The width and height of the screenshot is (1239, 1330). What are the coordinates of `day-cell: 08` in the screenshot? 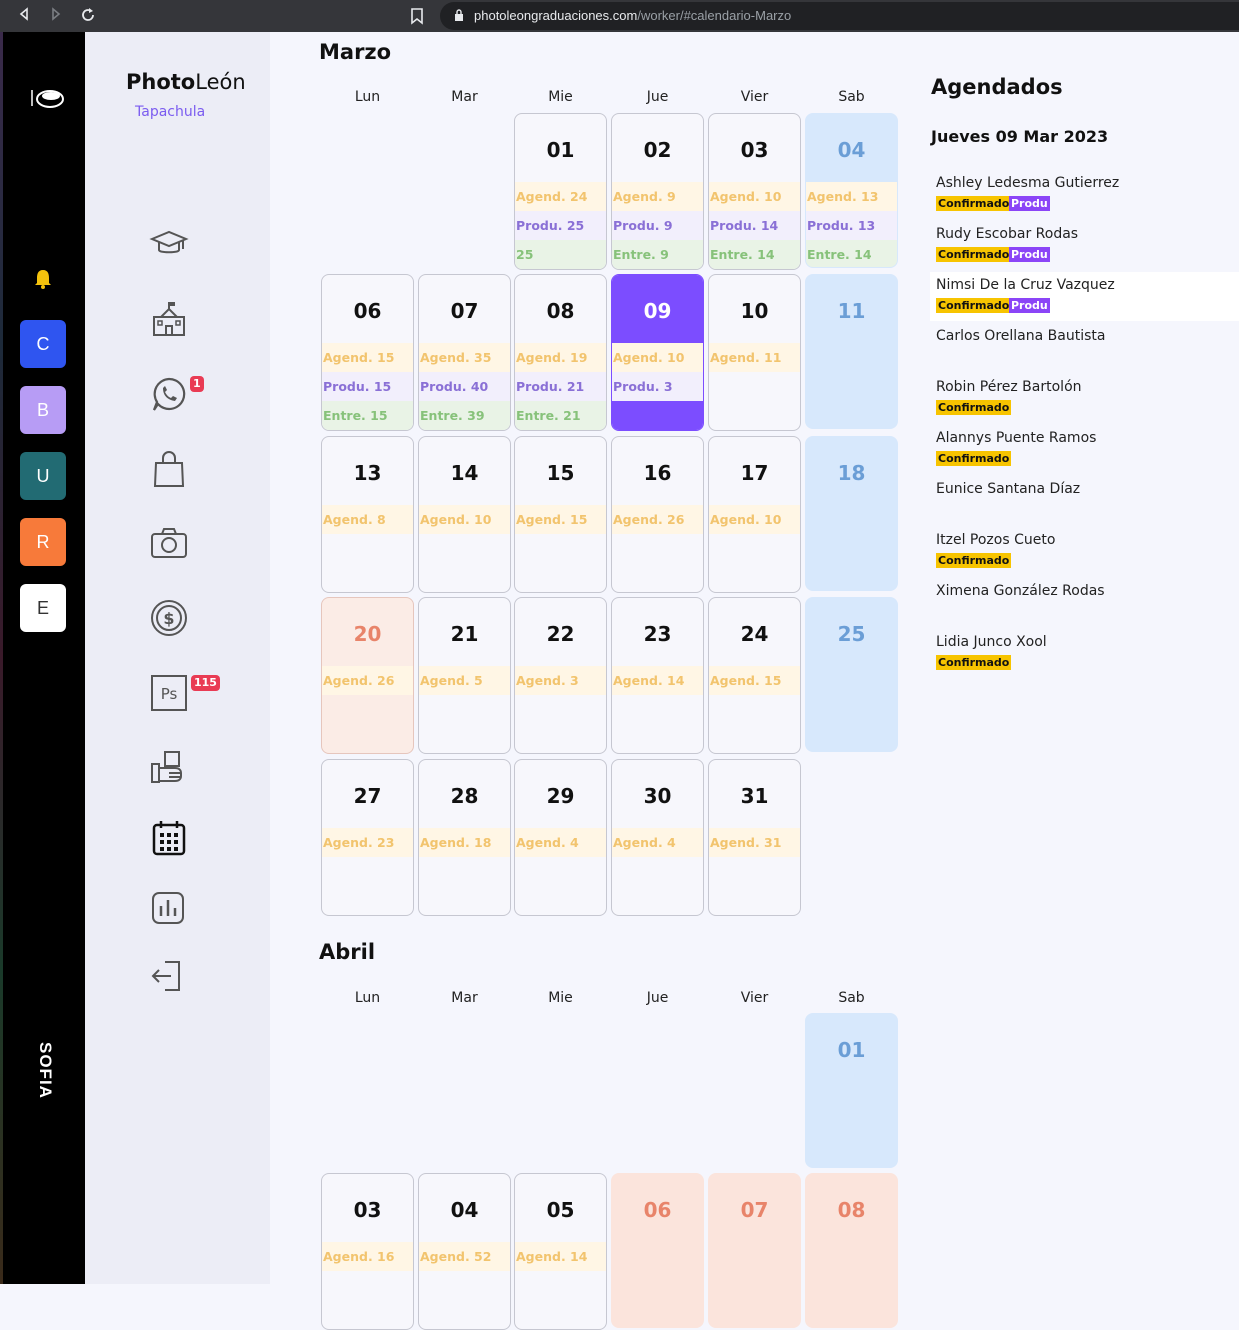 It's located at (851, 1250).